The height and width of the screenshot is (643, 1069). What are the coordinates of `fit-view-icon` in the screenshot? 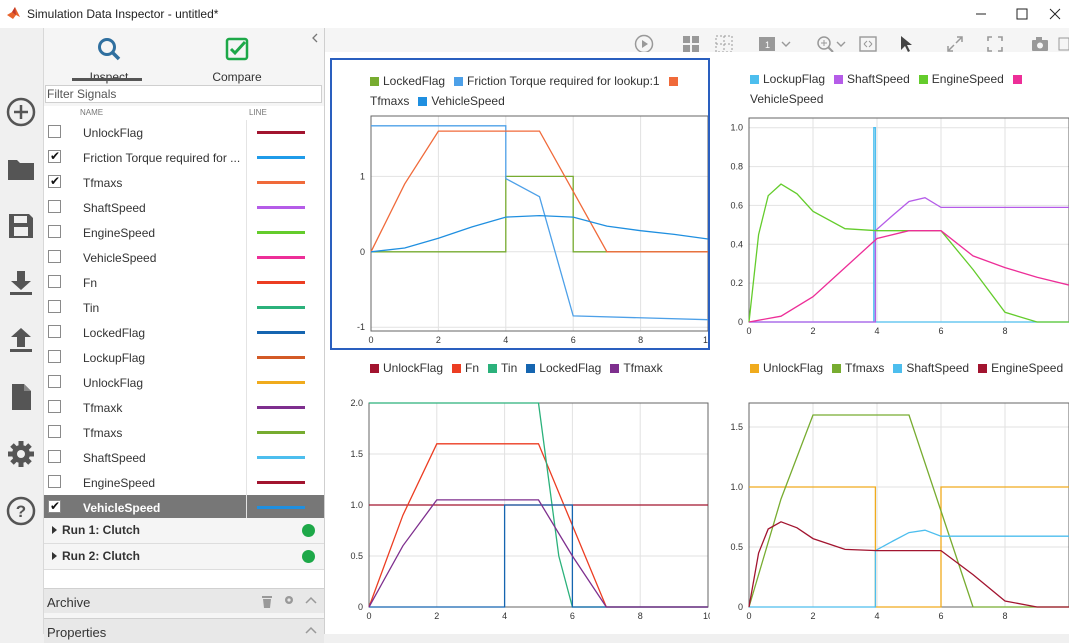 It's located at (868, 44).